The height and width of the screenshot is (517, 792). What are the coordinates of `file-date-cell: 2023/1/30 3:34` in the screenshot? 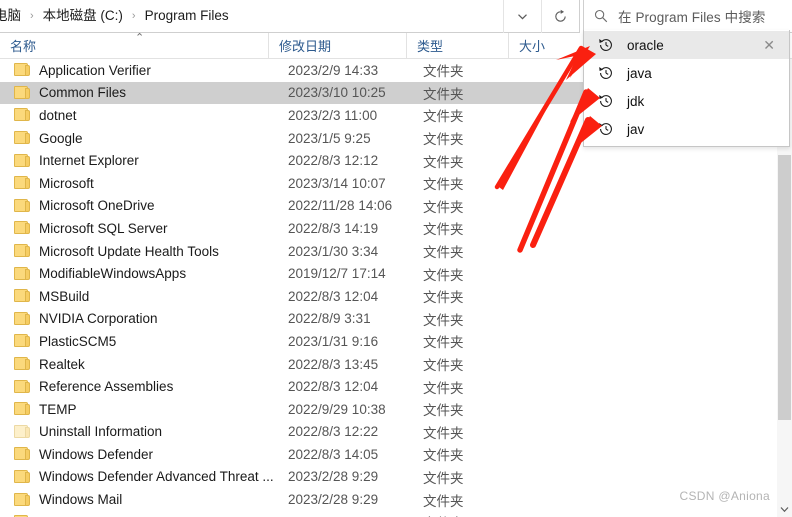 It's located at (333, 251).